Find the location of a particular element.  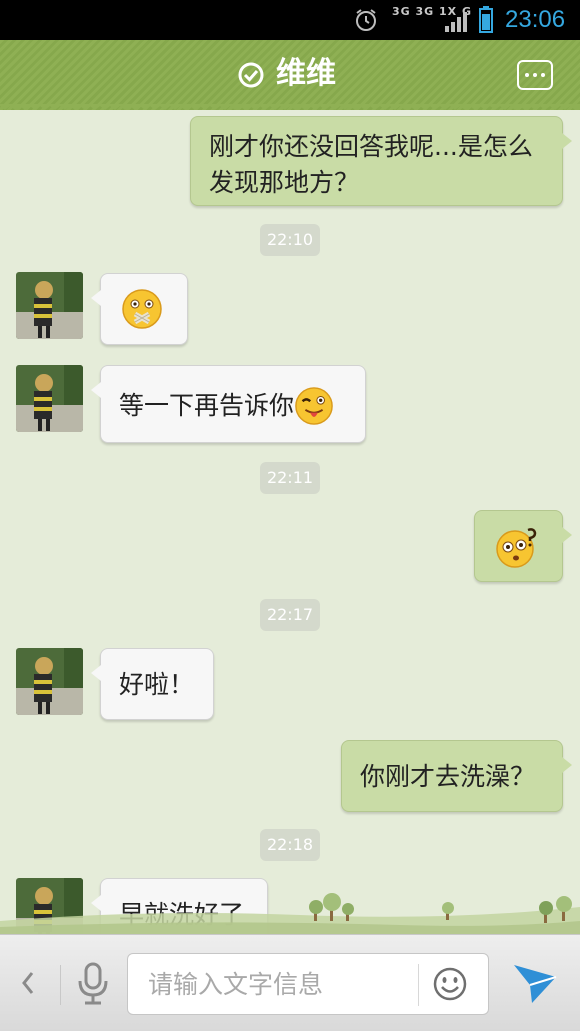

smiley-icon is located at coordinates (450, 984).